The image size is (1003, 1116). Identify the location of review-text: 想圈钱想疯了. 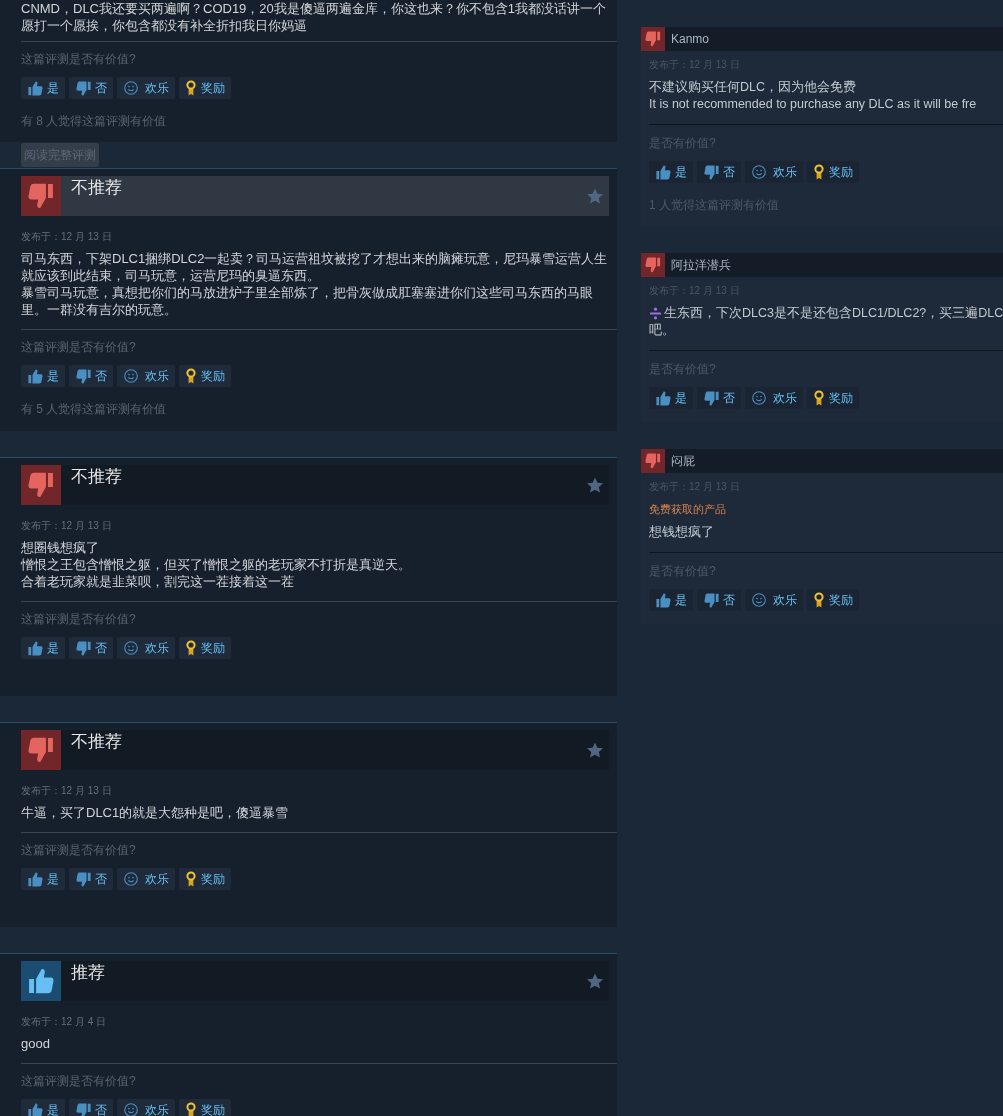
(60, 547).